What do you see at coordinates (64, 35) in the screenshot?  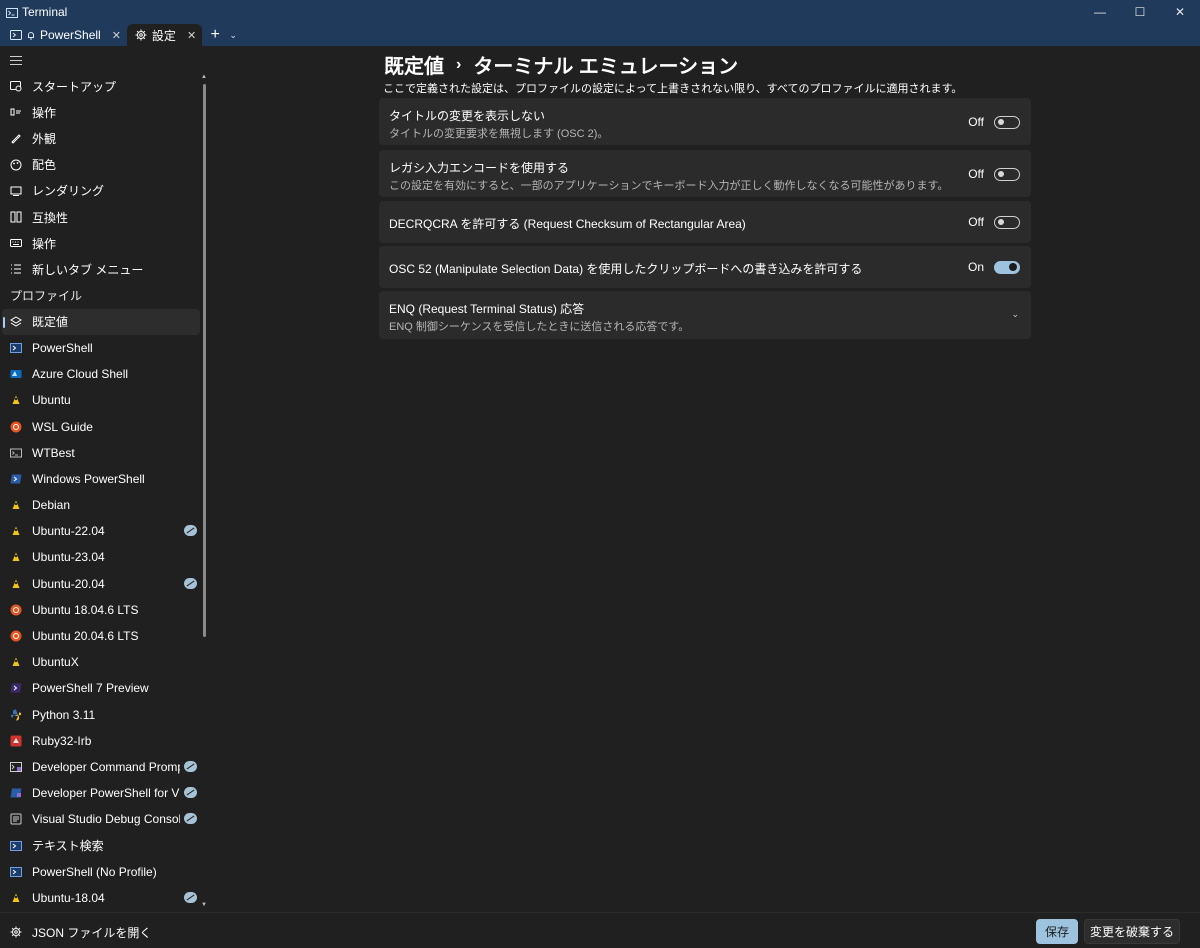 I see `tab-powershell: PowerShell ✕` at bounding box center [64, 35].